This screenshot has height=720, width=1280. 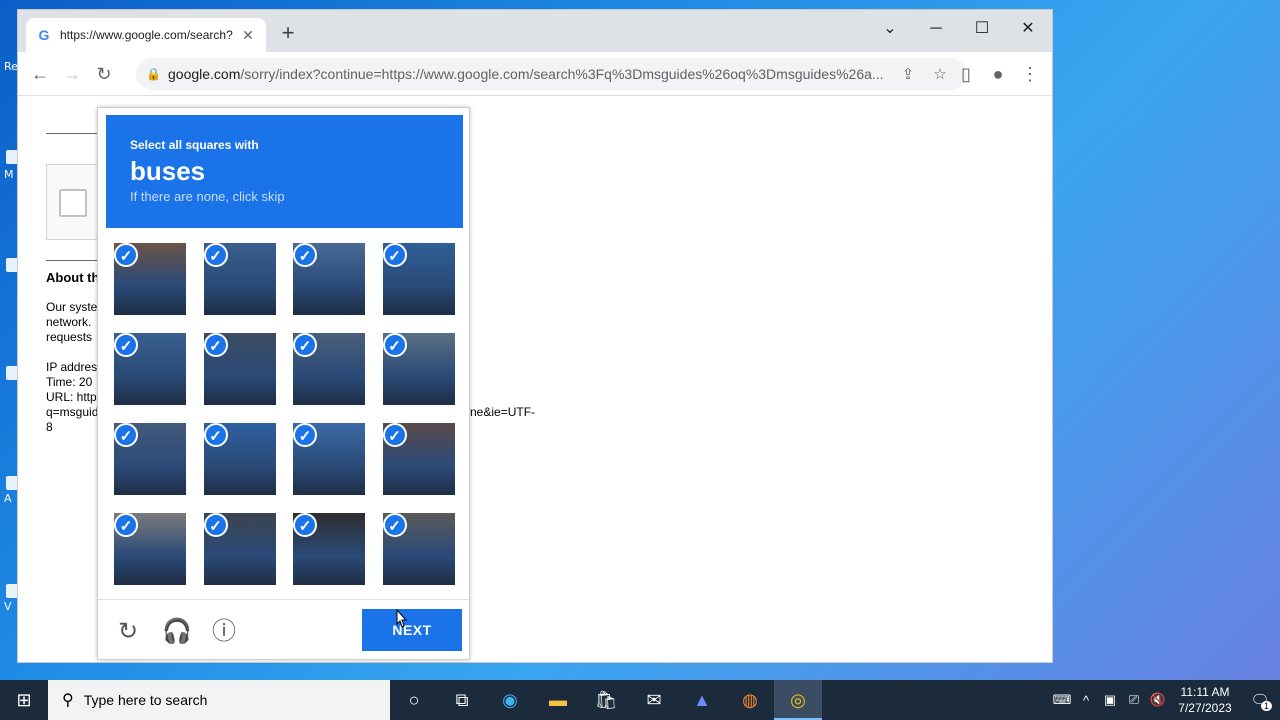 I want to click on notifications-icon: 🗨 1, so click(x=1260, y=701).